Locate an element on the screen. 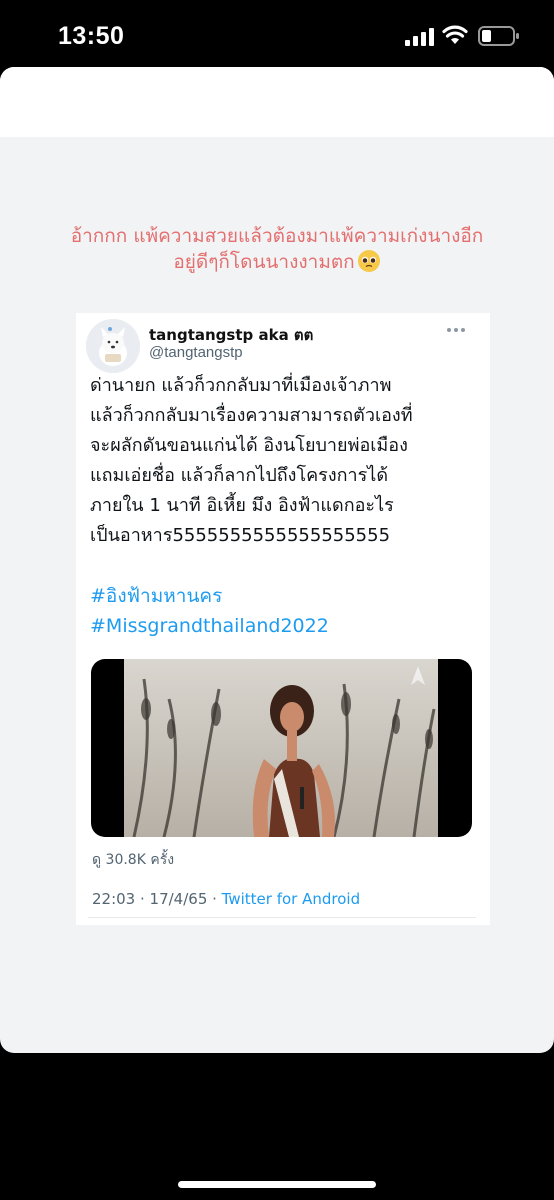 The image size is (554, 1200). signal-icon is located at coordinates (419, 37).